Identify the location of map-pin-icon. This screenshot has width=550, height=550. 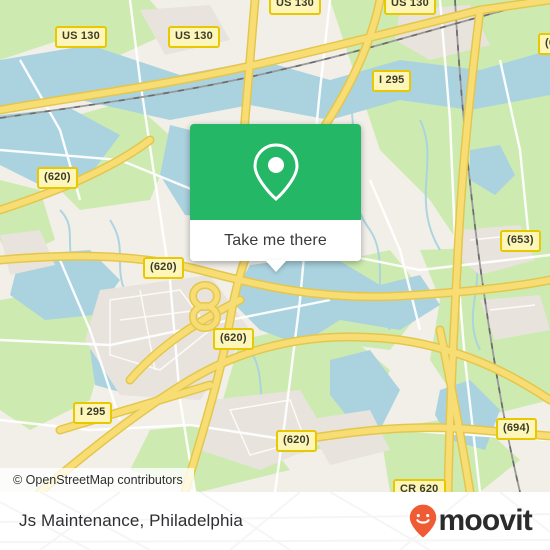
(275, 172).